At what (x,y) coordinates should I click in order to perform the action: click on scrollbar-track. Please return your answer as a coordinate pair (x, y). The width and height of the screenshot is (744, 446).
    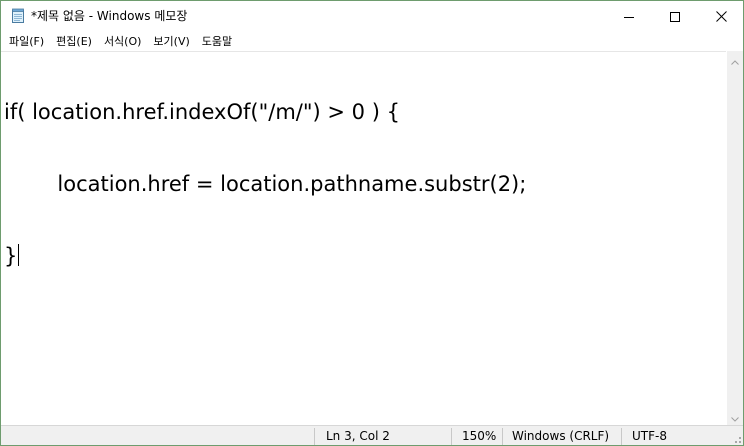
    Looking at the image, I should click on (735, 238).